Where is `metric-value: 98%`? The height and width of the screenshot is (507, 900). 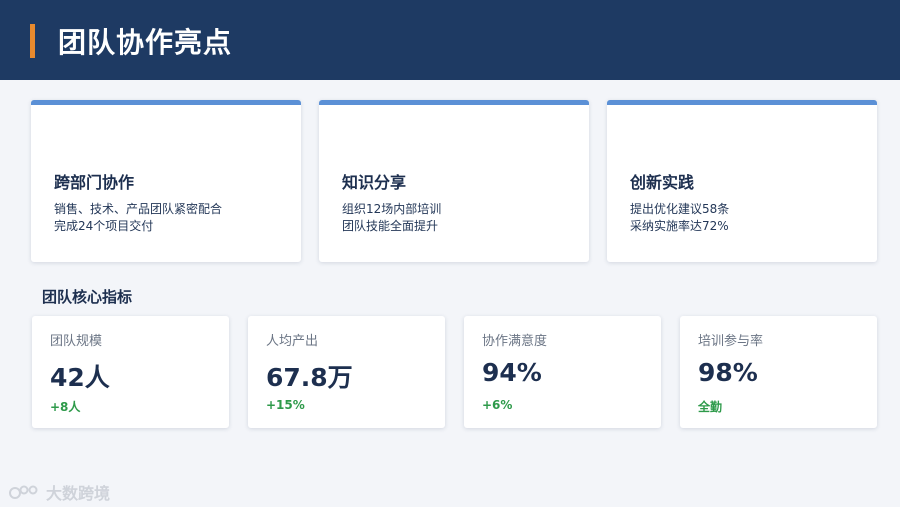 metric-value: 98% is located at coordinates (728, 372).